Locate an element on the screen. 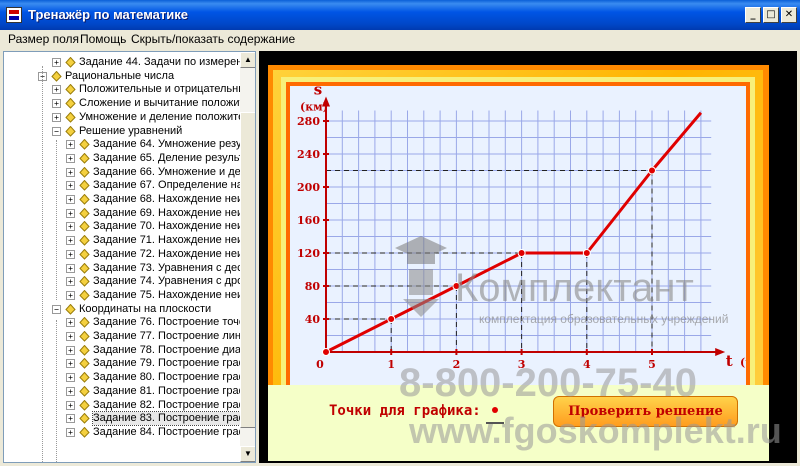 Image resolution: width=800 pixels, height=466 pixels. tree-item: + Задание 44. Задачи по измерен is located at coordinates (122, 63).